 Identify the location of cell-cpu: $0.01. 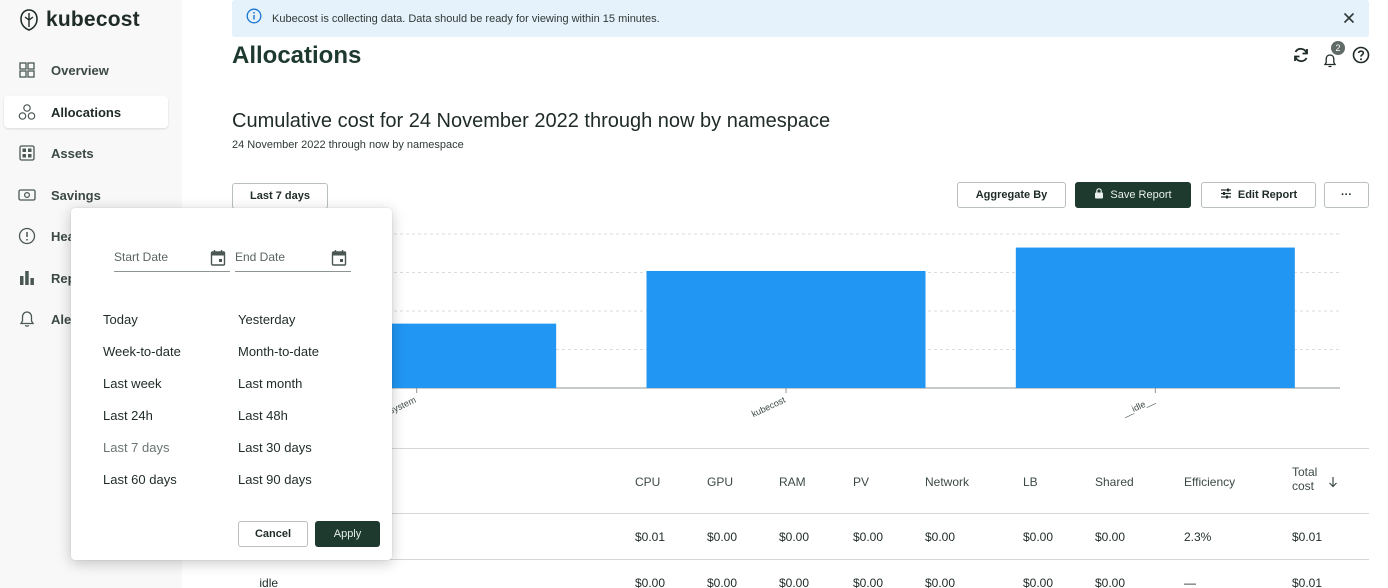
(650, 537).